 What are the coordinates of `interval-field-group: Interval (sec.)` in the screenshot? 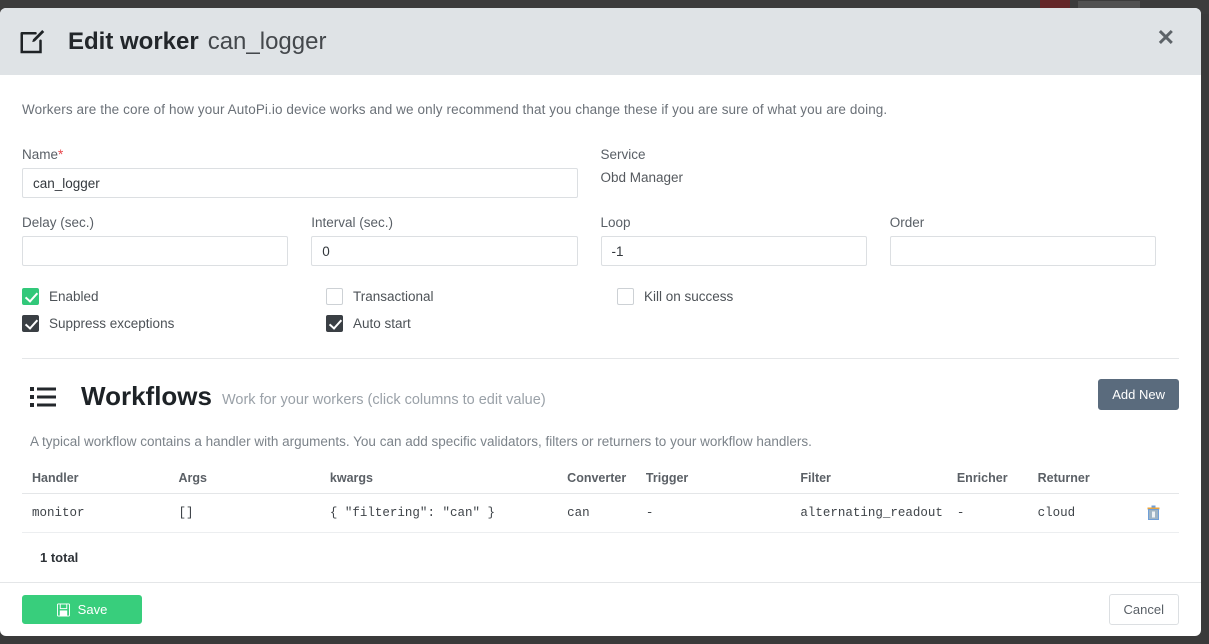 It's located at (455, 240).